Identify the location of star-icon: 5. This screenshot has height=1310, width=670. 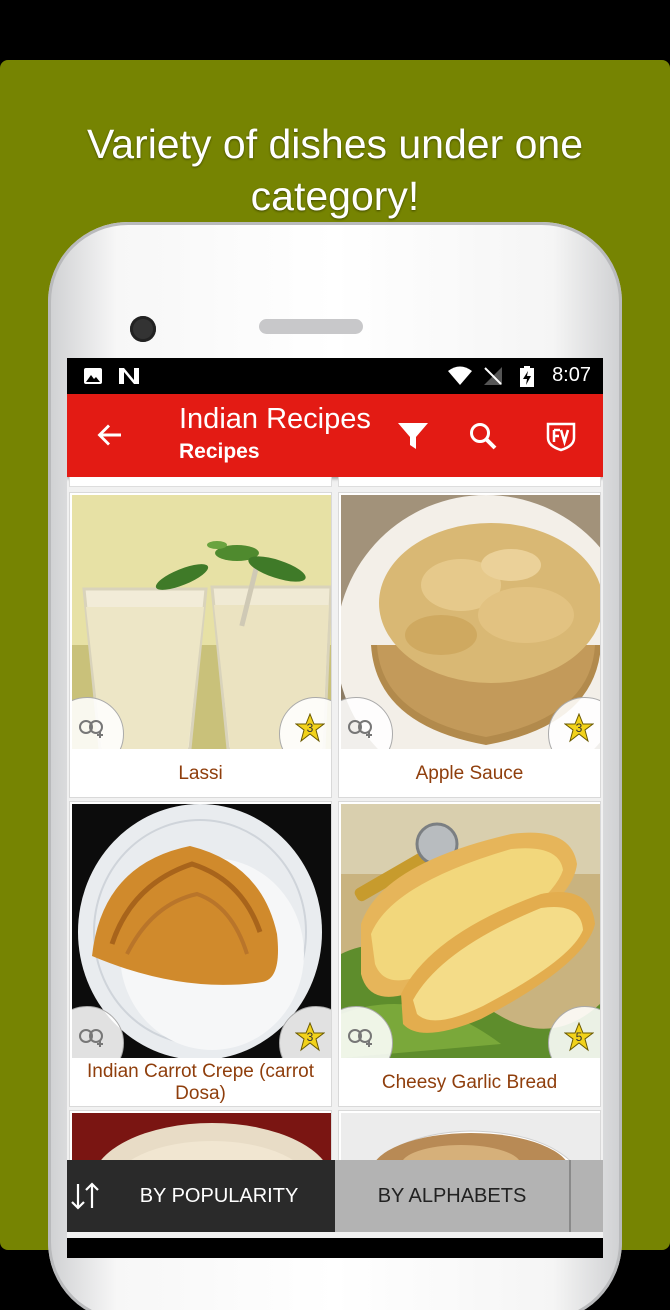
(579, 1036).